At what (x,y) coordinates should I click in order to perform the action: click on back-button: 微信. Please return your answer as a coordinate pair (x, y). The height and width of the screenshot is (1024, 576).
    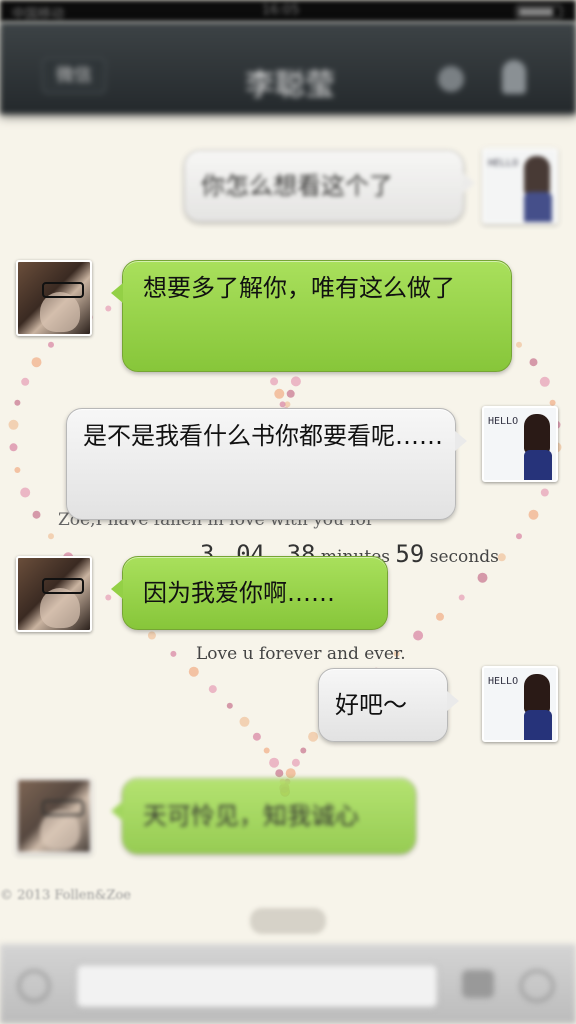
    Looking at the image, I should click on (74, 76).